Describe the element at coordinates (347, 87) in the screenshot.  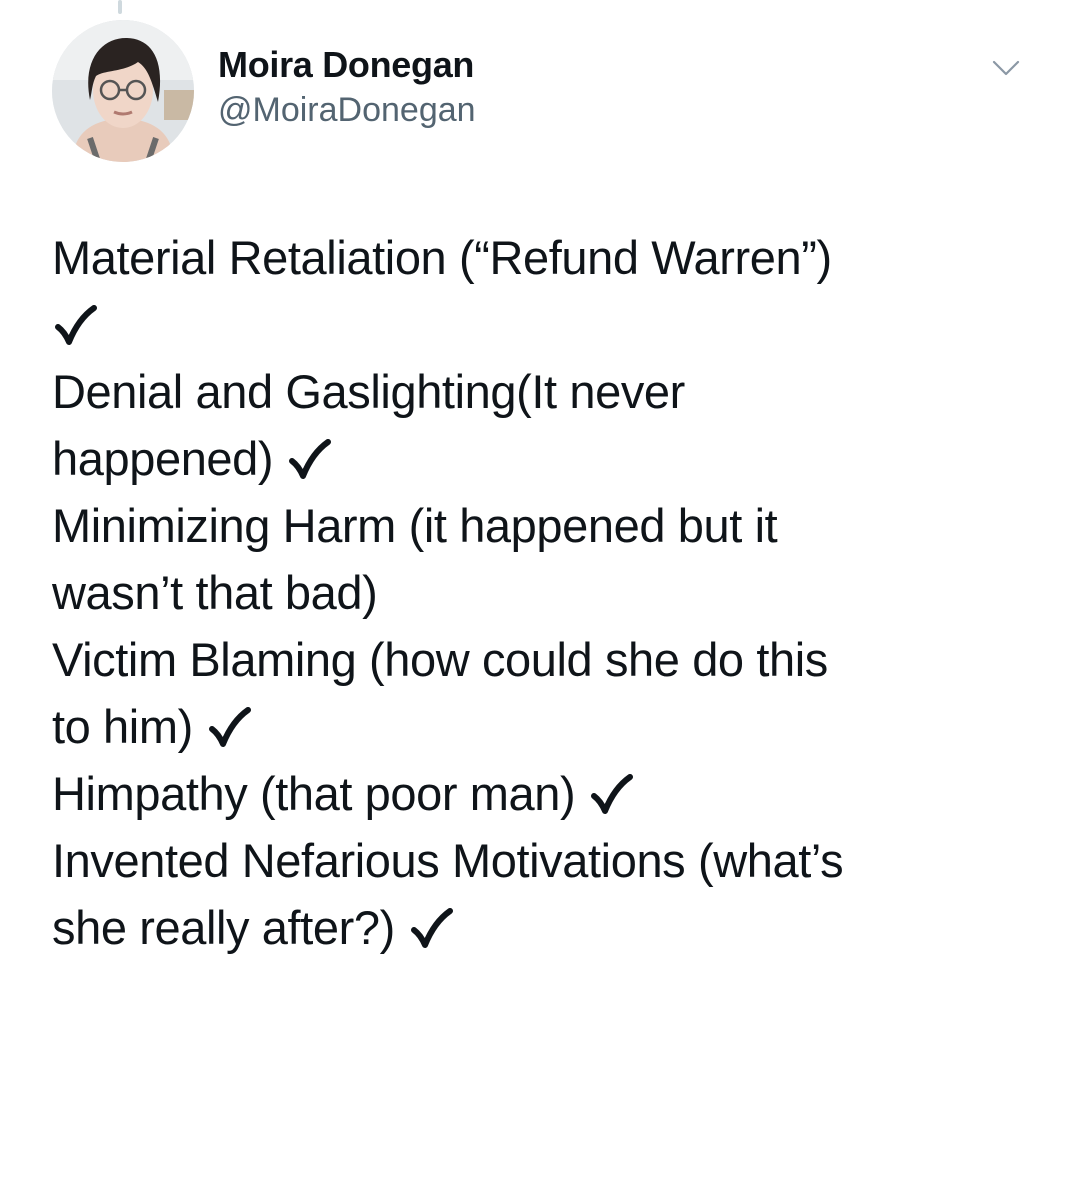
I see `author-names: Moira Donegan @MoiraDonegan` at that location.